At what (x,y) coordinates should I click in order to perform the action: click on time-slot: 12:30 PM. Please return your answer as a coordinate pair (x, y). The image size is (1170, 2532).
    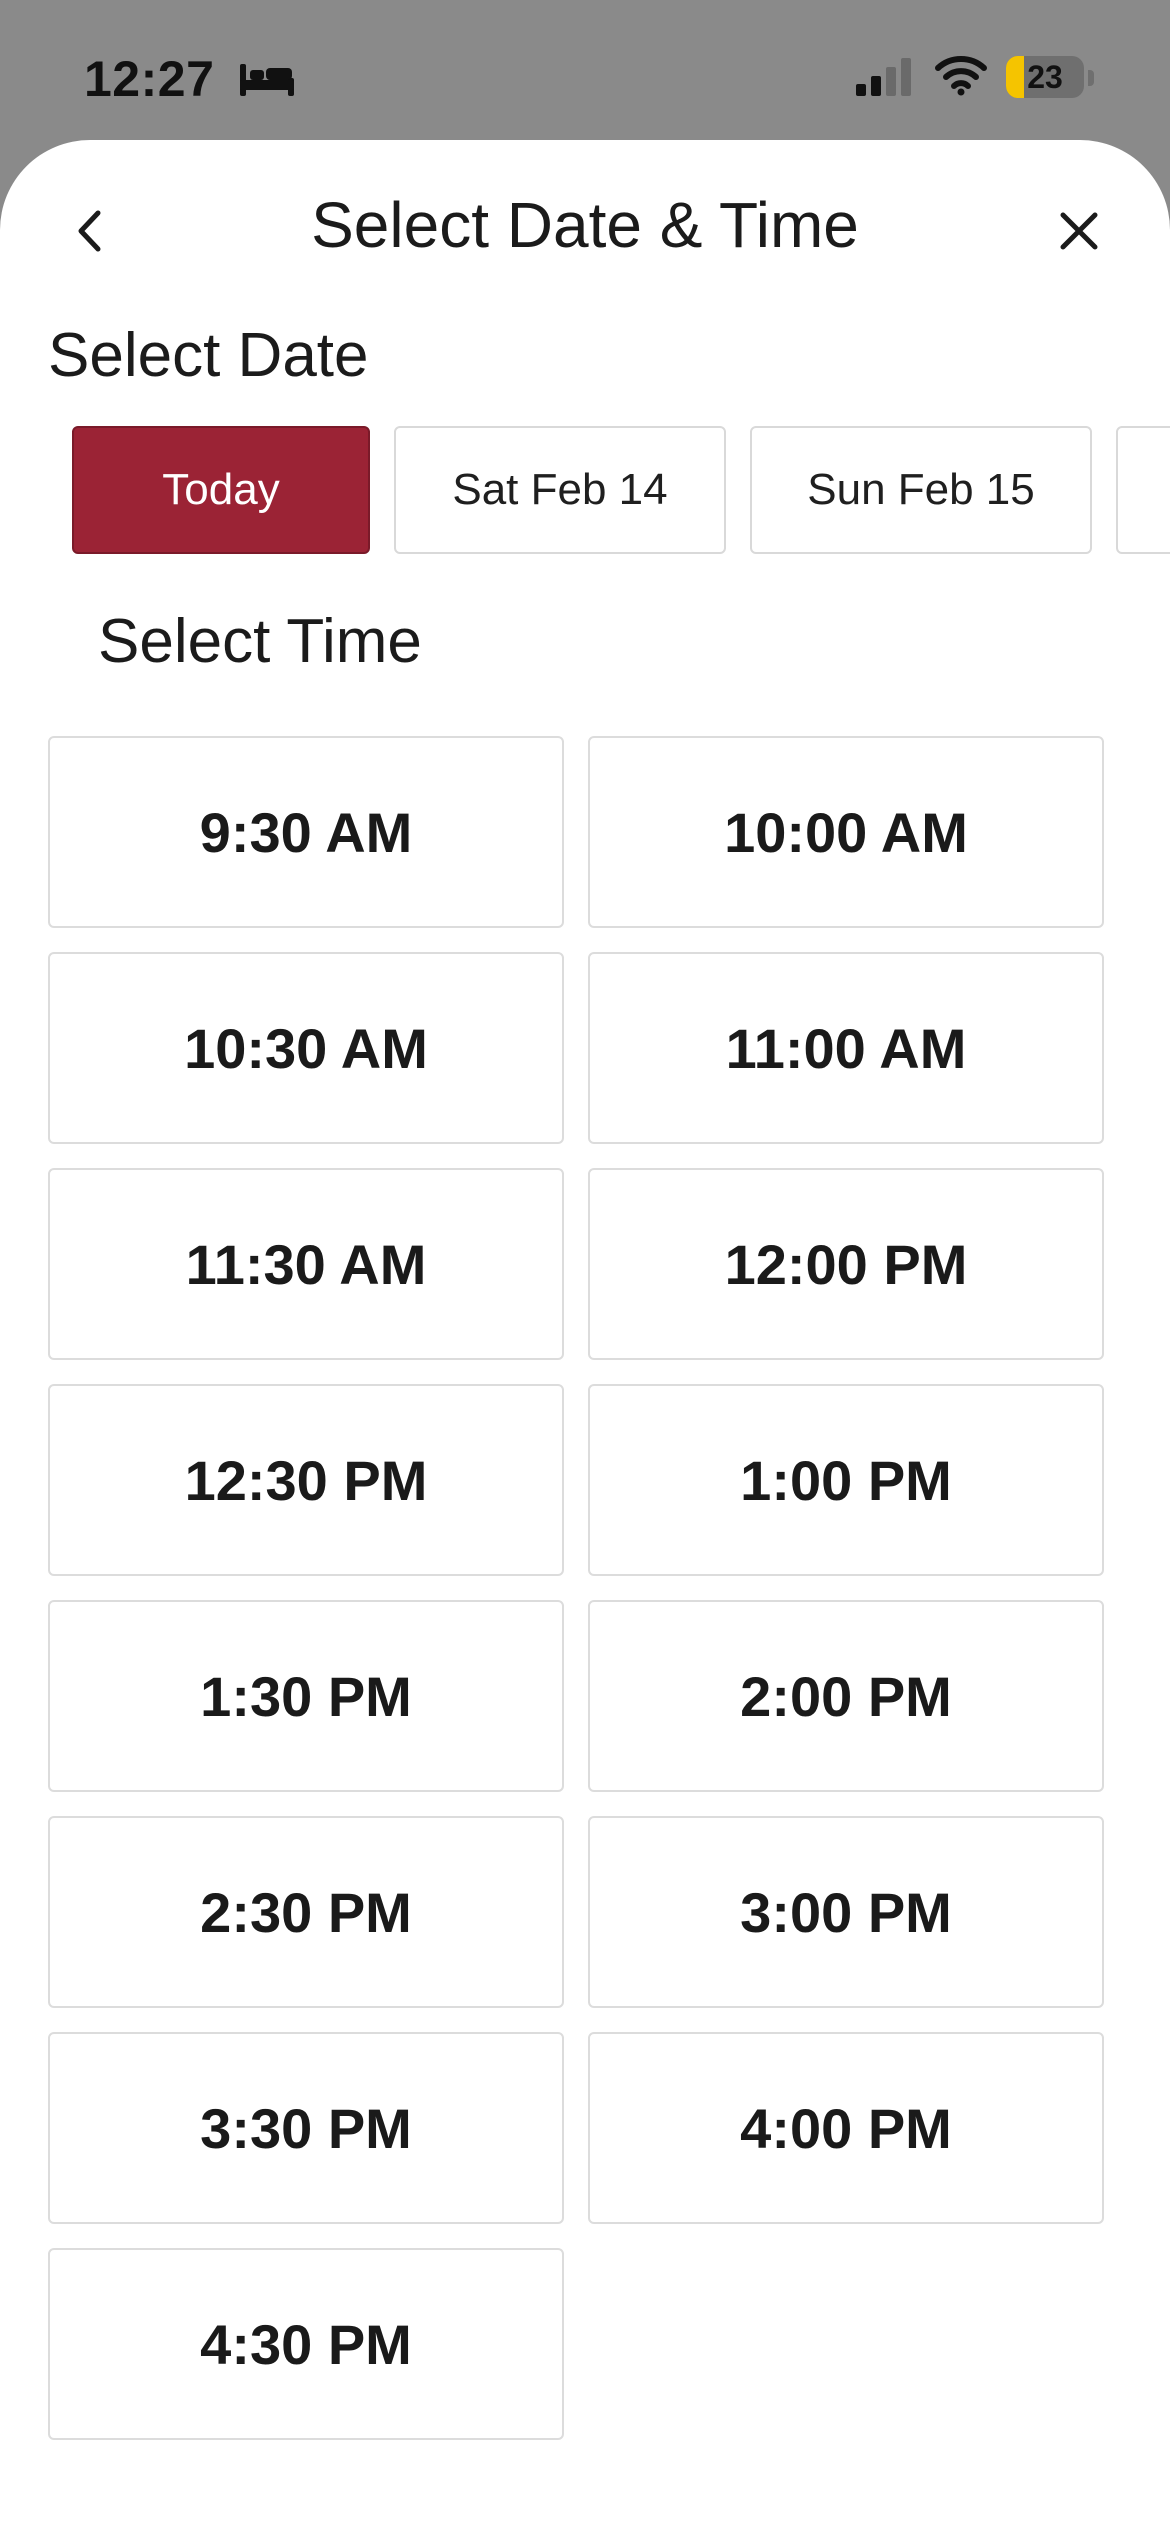
    Looking at the image, I should click on (306, 1480).